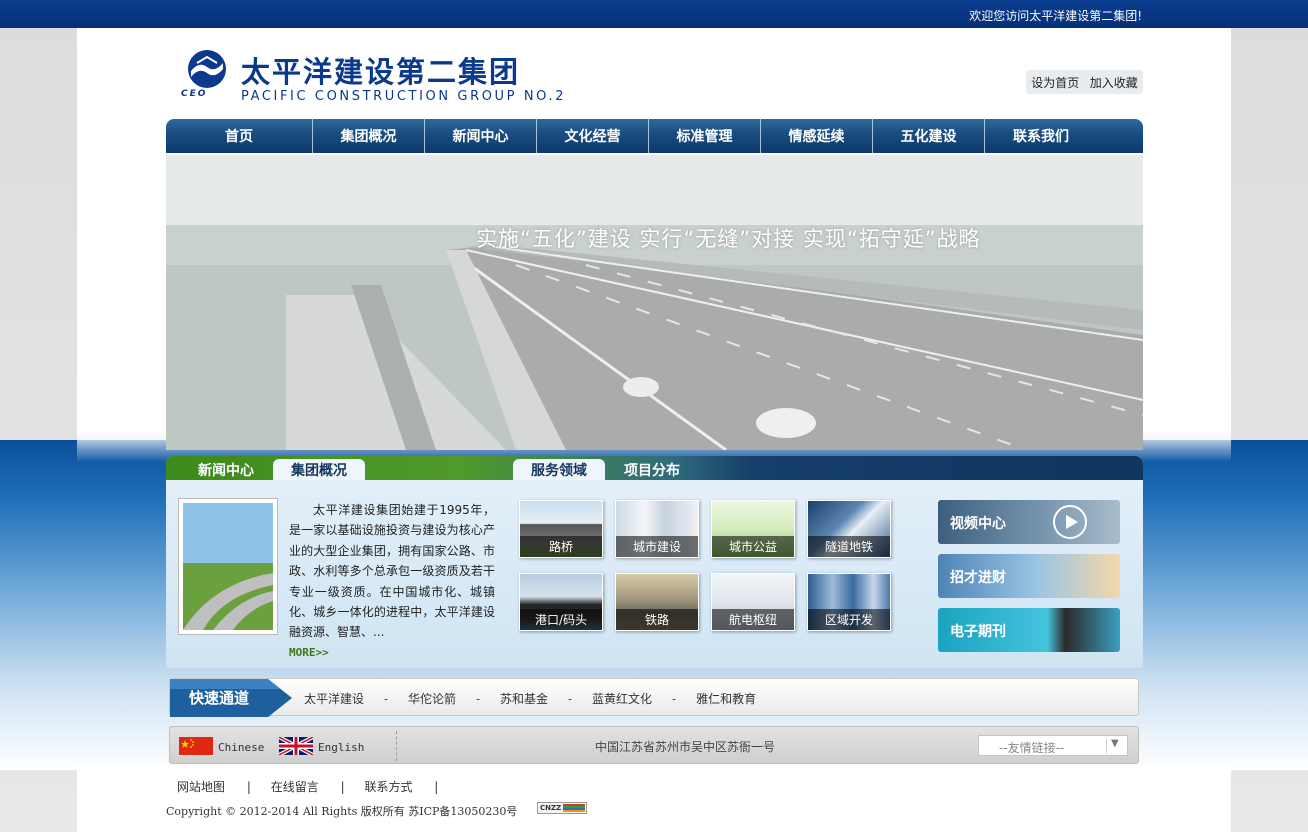 This screenshot has height=832, width=1308. Describe the element at coordinates (685, 747) in the screenshot. I see `company-address: 中国江苏省苏州市吴中区苏衙一号` at that location.